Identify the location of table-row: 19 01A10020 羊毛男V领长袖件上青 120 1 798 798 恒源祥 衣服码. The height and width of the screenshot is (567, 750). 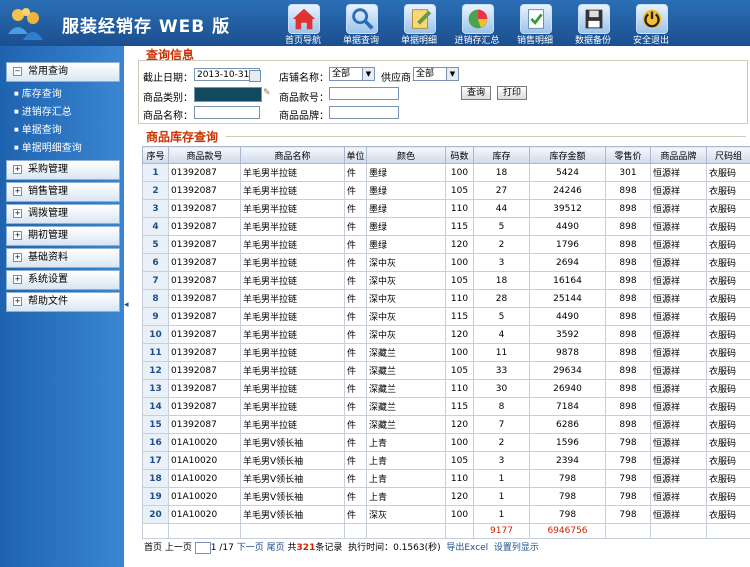
(446, 496).